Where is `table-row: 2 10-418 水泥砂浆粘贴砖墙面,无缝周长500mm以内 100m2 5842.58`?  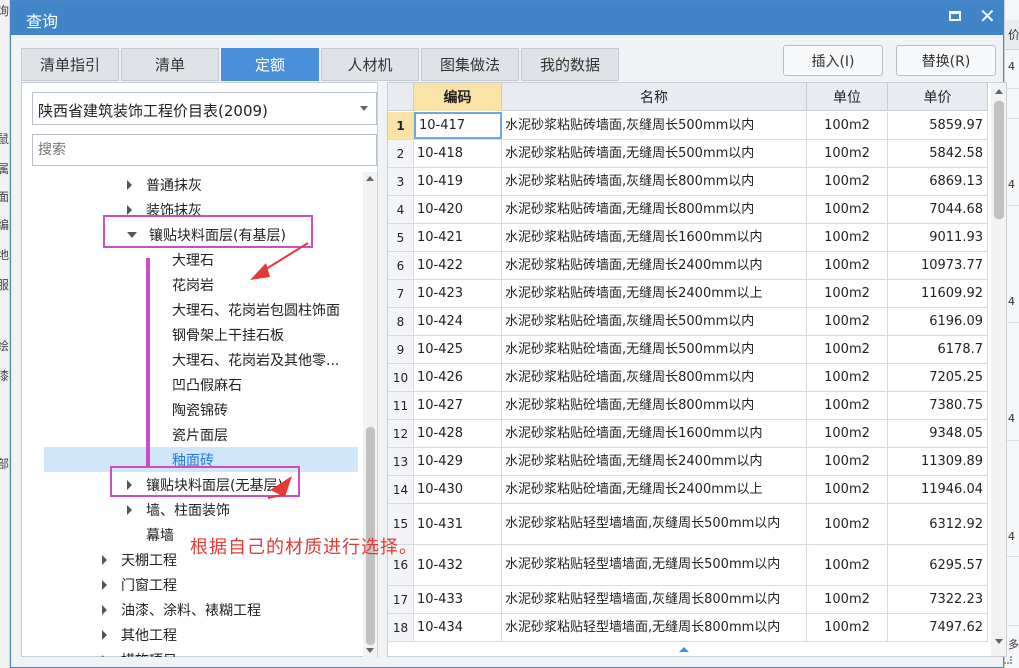 table-row: 2 10-418 水泥砂浆粘贴砖墙面,无缝周长500mm以内 100m2 5842.58 is located at coordinates (688, 154).